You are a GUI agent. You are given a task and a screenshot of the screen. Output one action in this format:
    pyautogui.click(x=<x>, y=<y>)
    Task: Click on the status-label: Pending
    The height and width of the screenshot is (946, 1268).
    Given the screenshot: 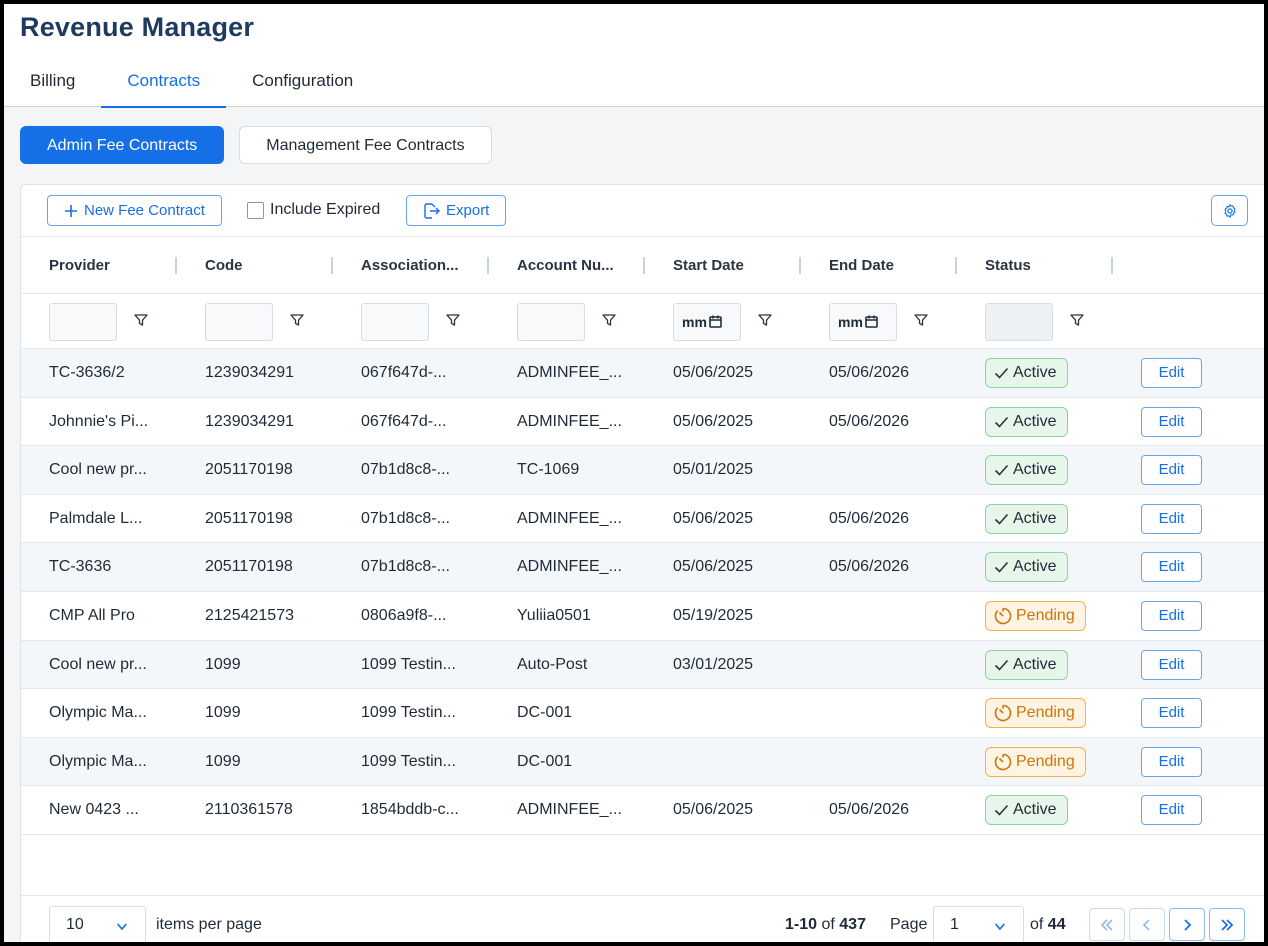 What is the action you would take?
    pyautogui.click(x=1045, y=713)
    